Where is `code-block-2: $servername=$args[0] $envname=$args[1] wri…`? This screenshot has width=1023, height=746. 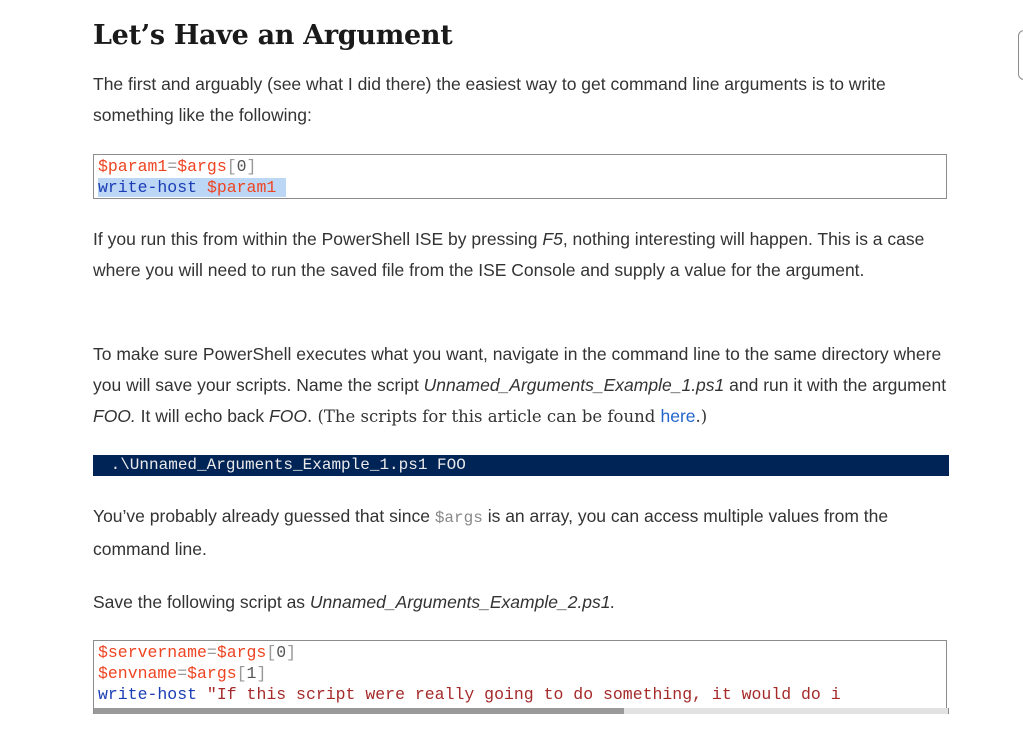 code-block-2: $servername=$args[0] $envname=$args[1] wri… is located at coordinates (520, 677).